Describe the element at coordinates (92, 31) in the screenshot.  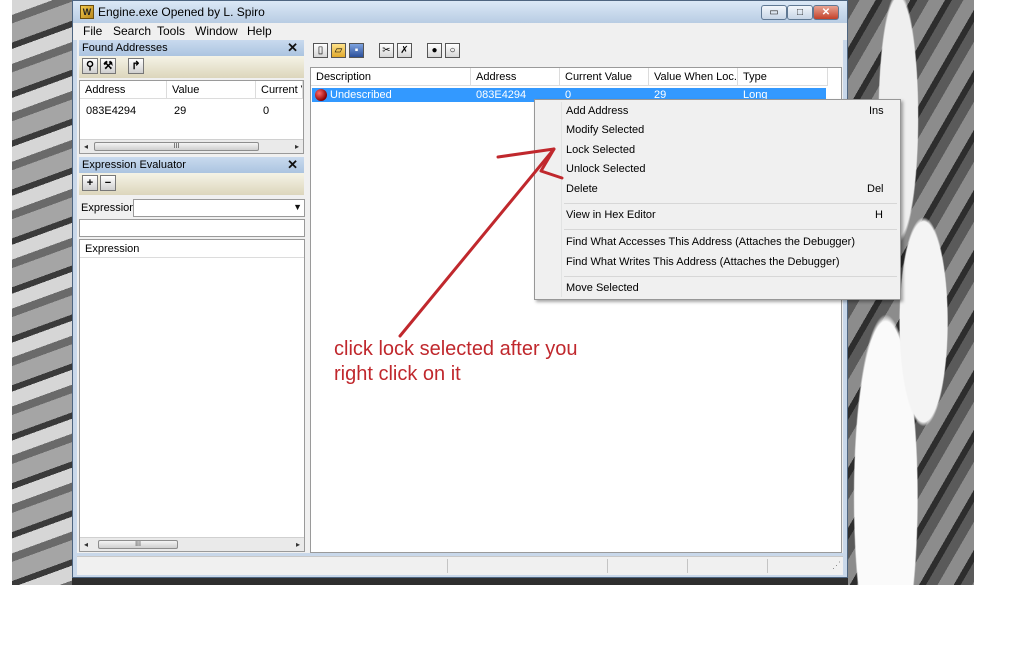
I see `menu-file: File` at that location.